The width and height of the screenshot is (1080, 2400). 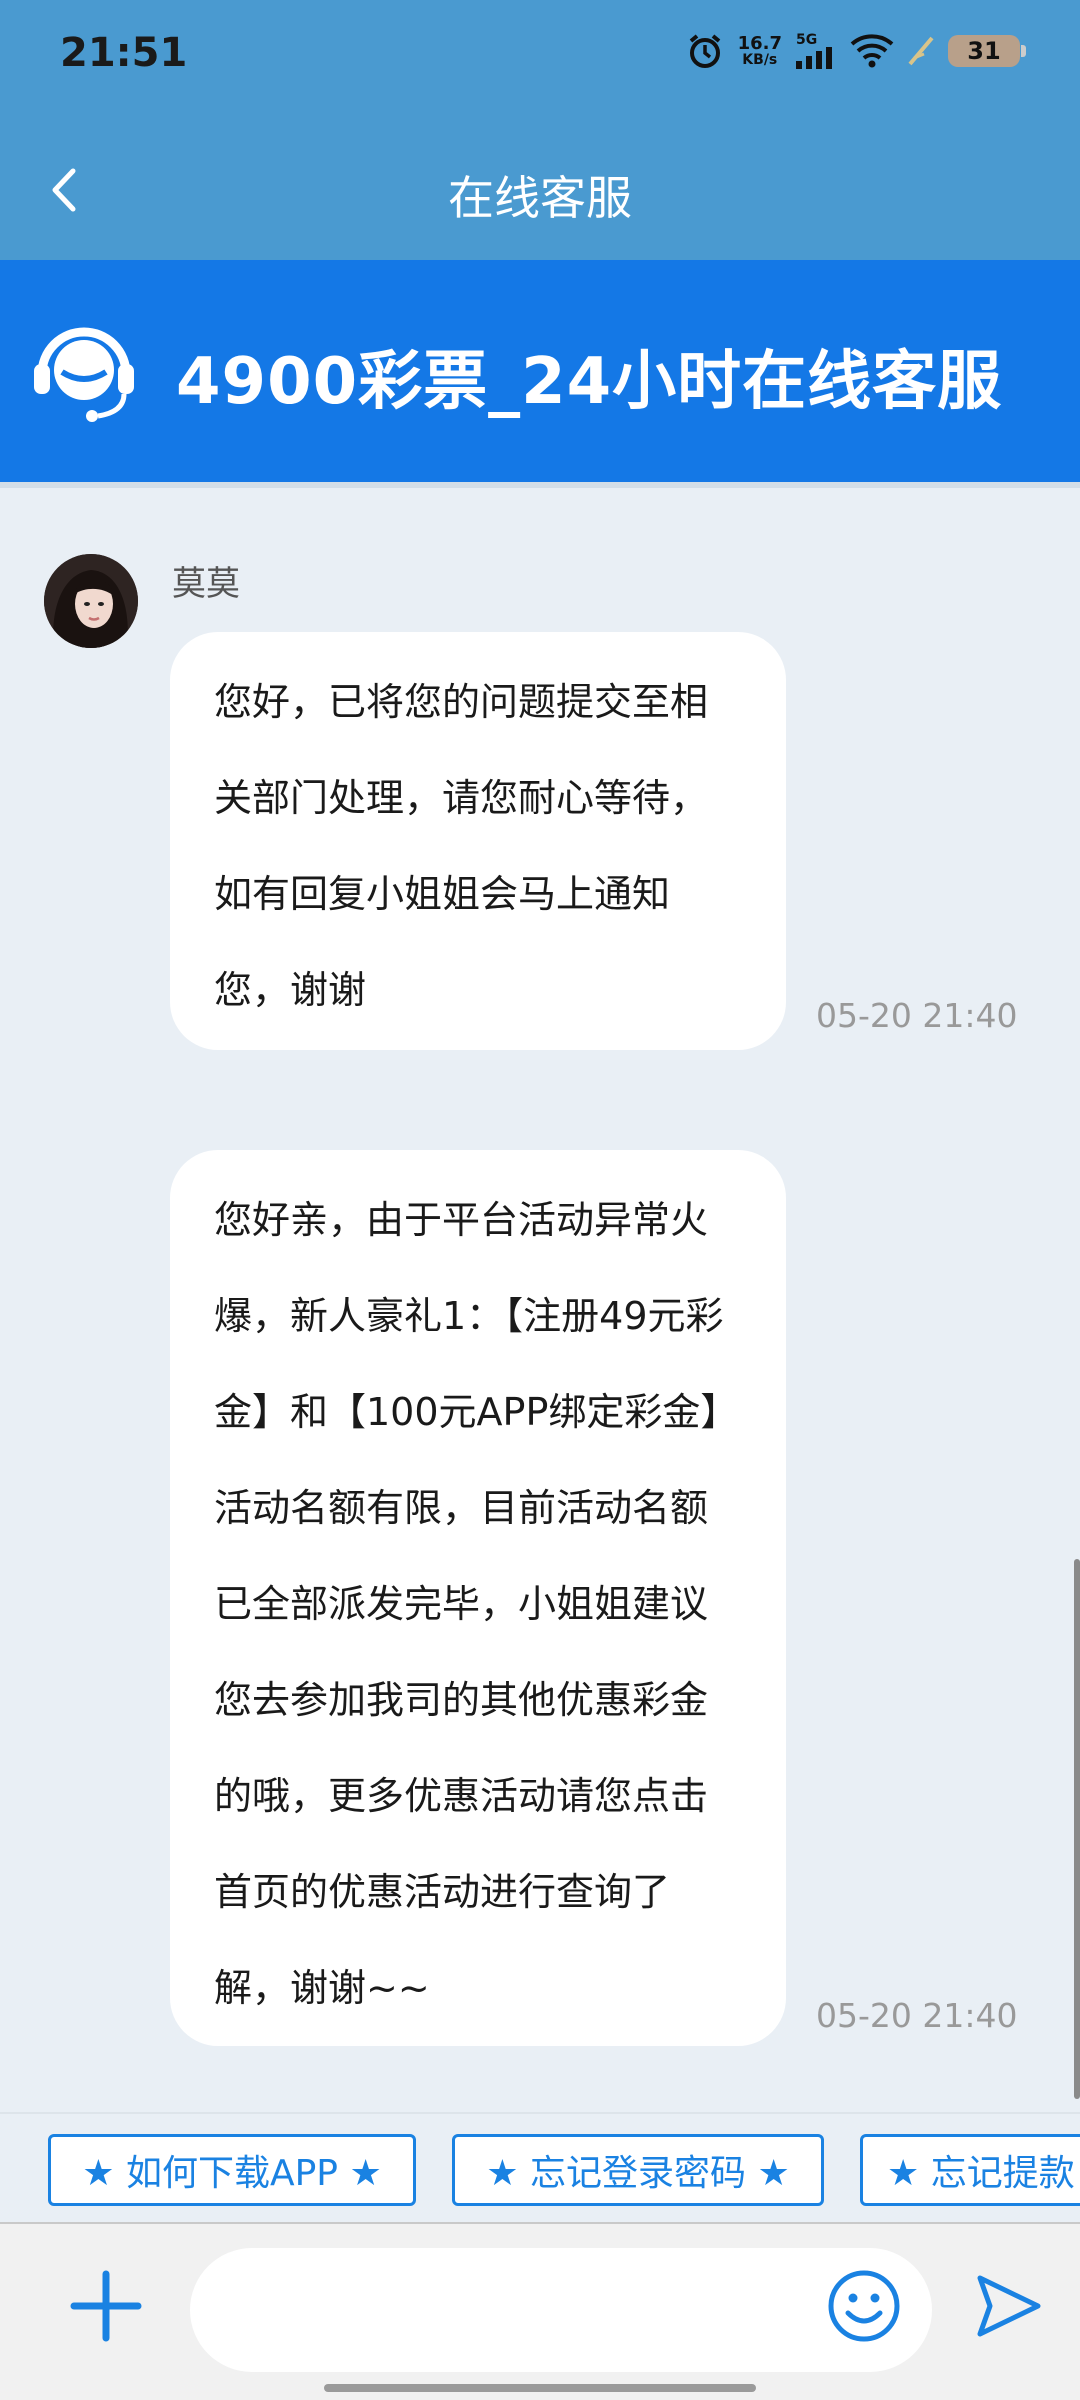 What do you see at coordinates (540, 60) in the screenshot?
I see `status-bar: 21:51 16.7 KB/s 5G 31` at bounding box center [540, 60].